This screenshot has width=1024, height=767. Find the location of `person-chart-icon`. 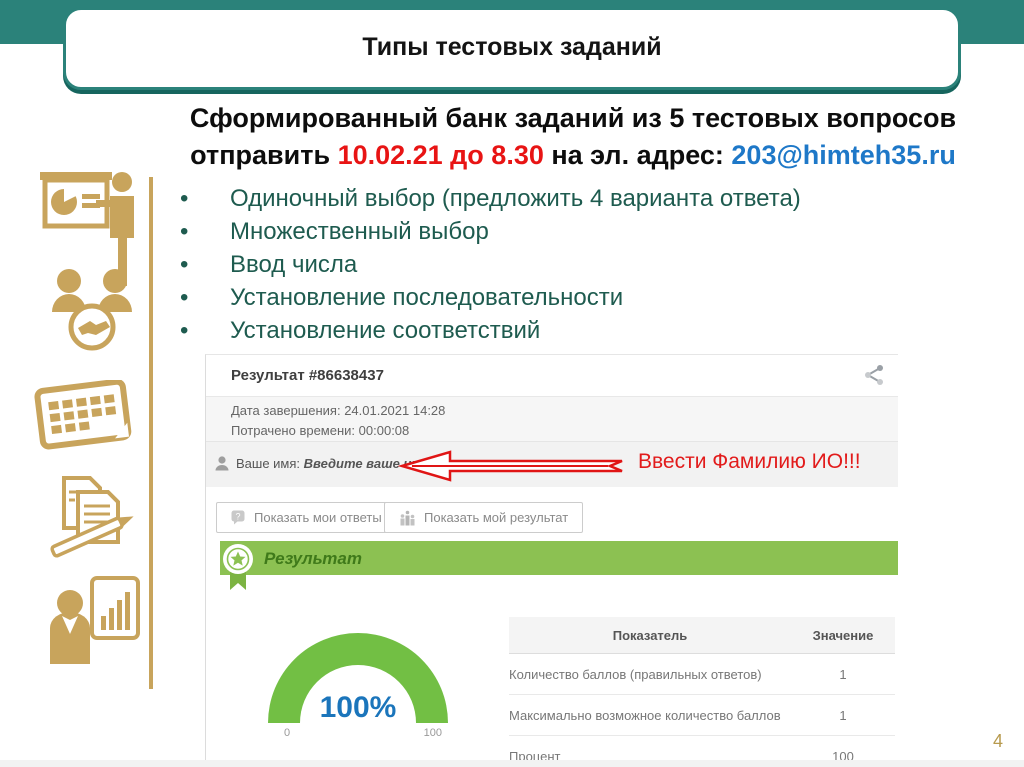

person-chart-icon is located at coordinates (95, 620).